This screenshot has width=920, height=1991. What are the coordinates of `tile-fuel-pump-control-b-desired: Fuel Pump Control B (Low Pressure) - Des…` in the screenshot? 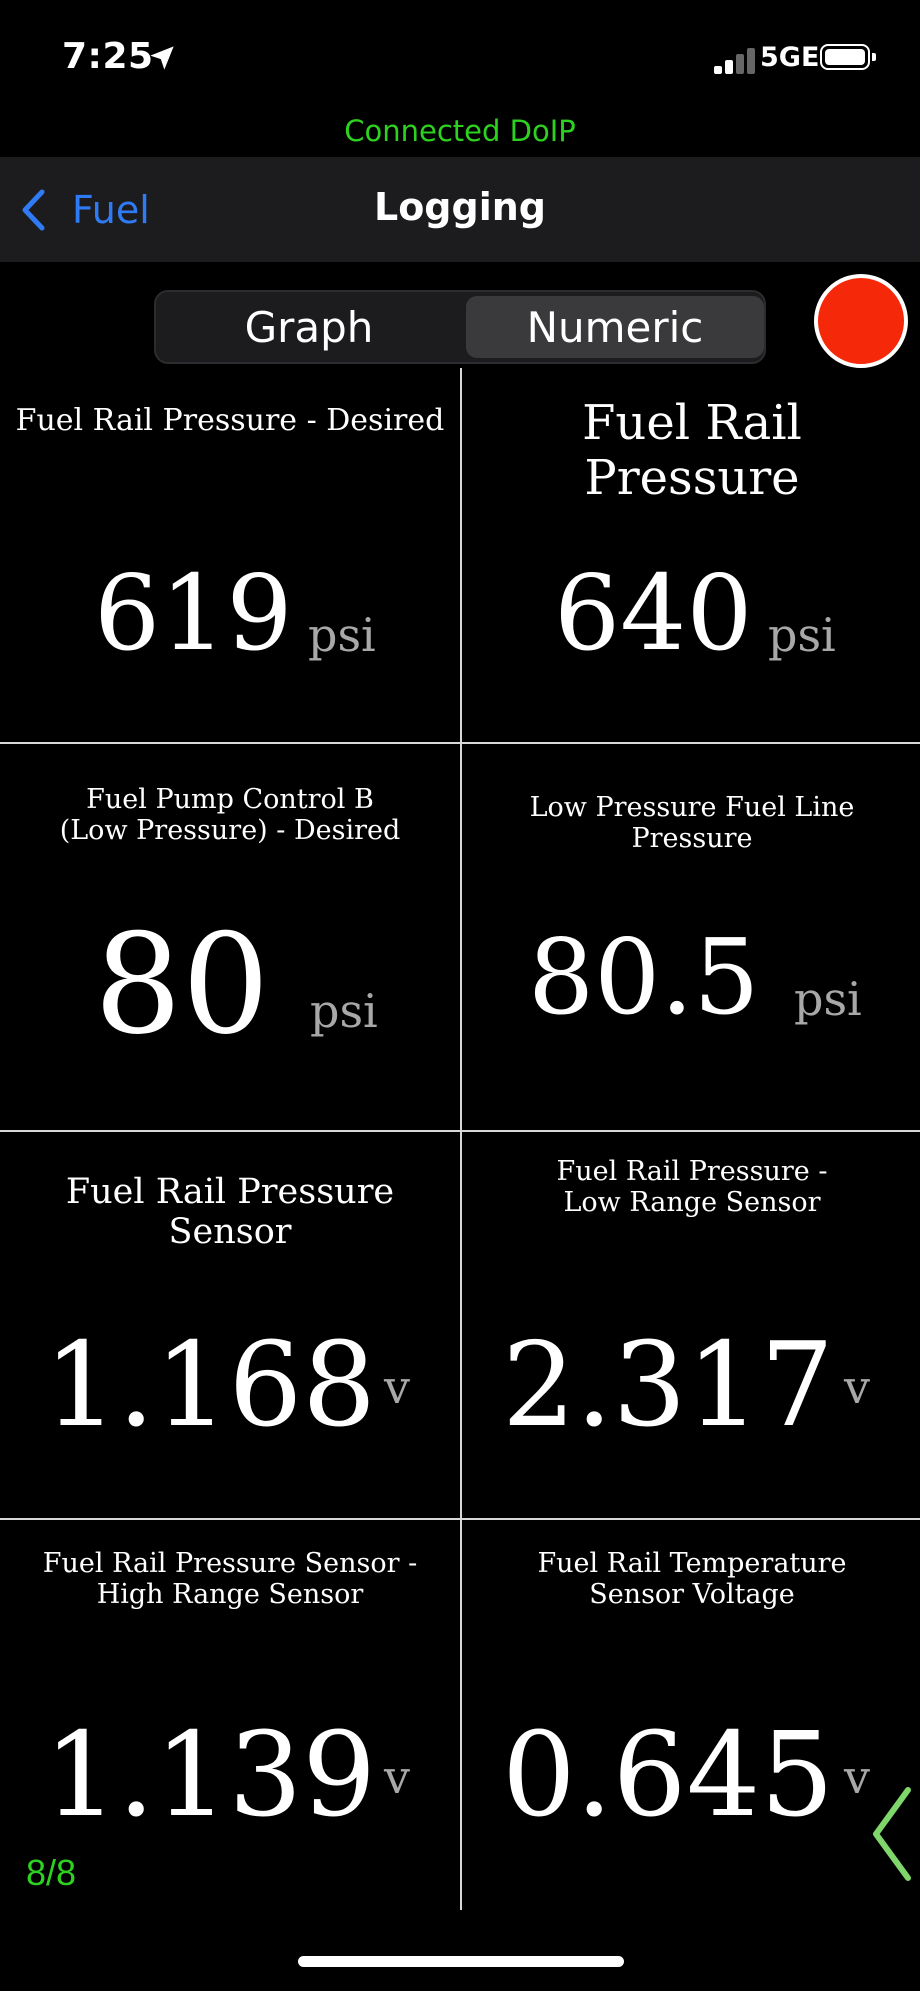 It's located at (230, 938).